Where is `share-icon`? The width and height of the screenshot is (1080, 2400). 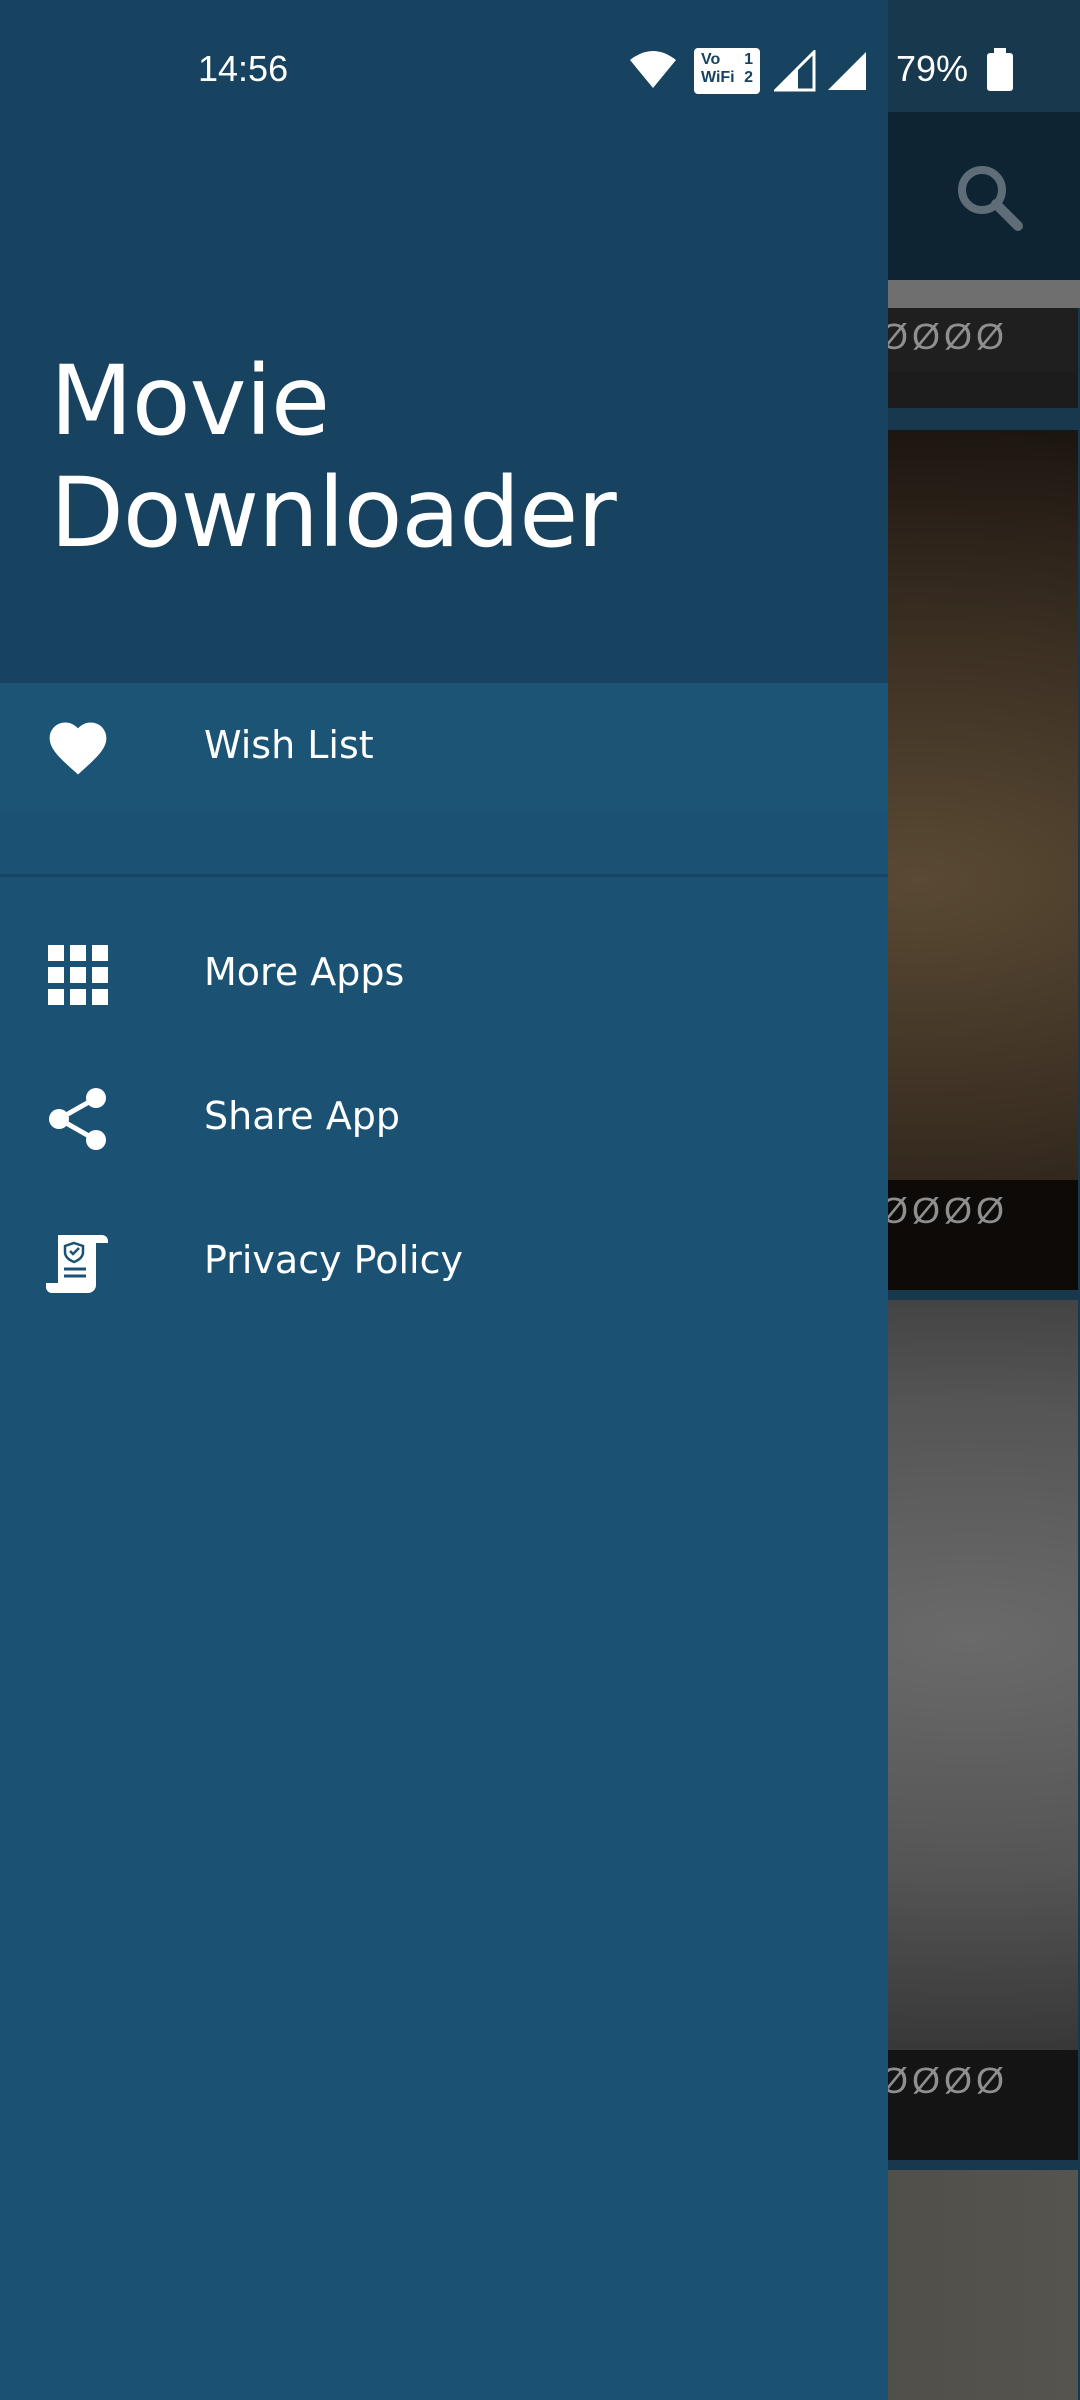
share-icon is located at coordinates (78, 1119).